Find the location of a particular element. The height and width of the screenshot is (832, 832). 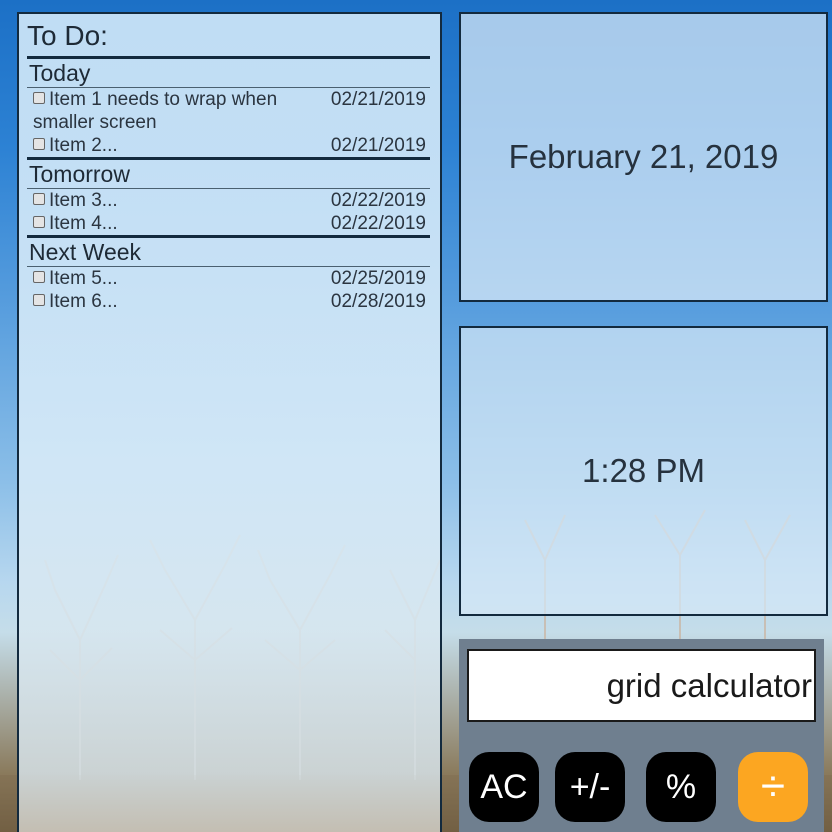

item-date: 02/25/2019 is located at coordinates (378, 278).